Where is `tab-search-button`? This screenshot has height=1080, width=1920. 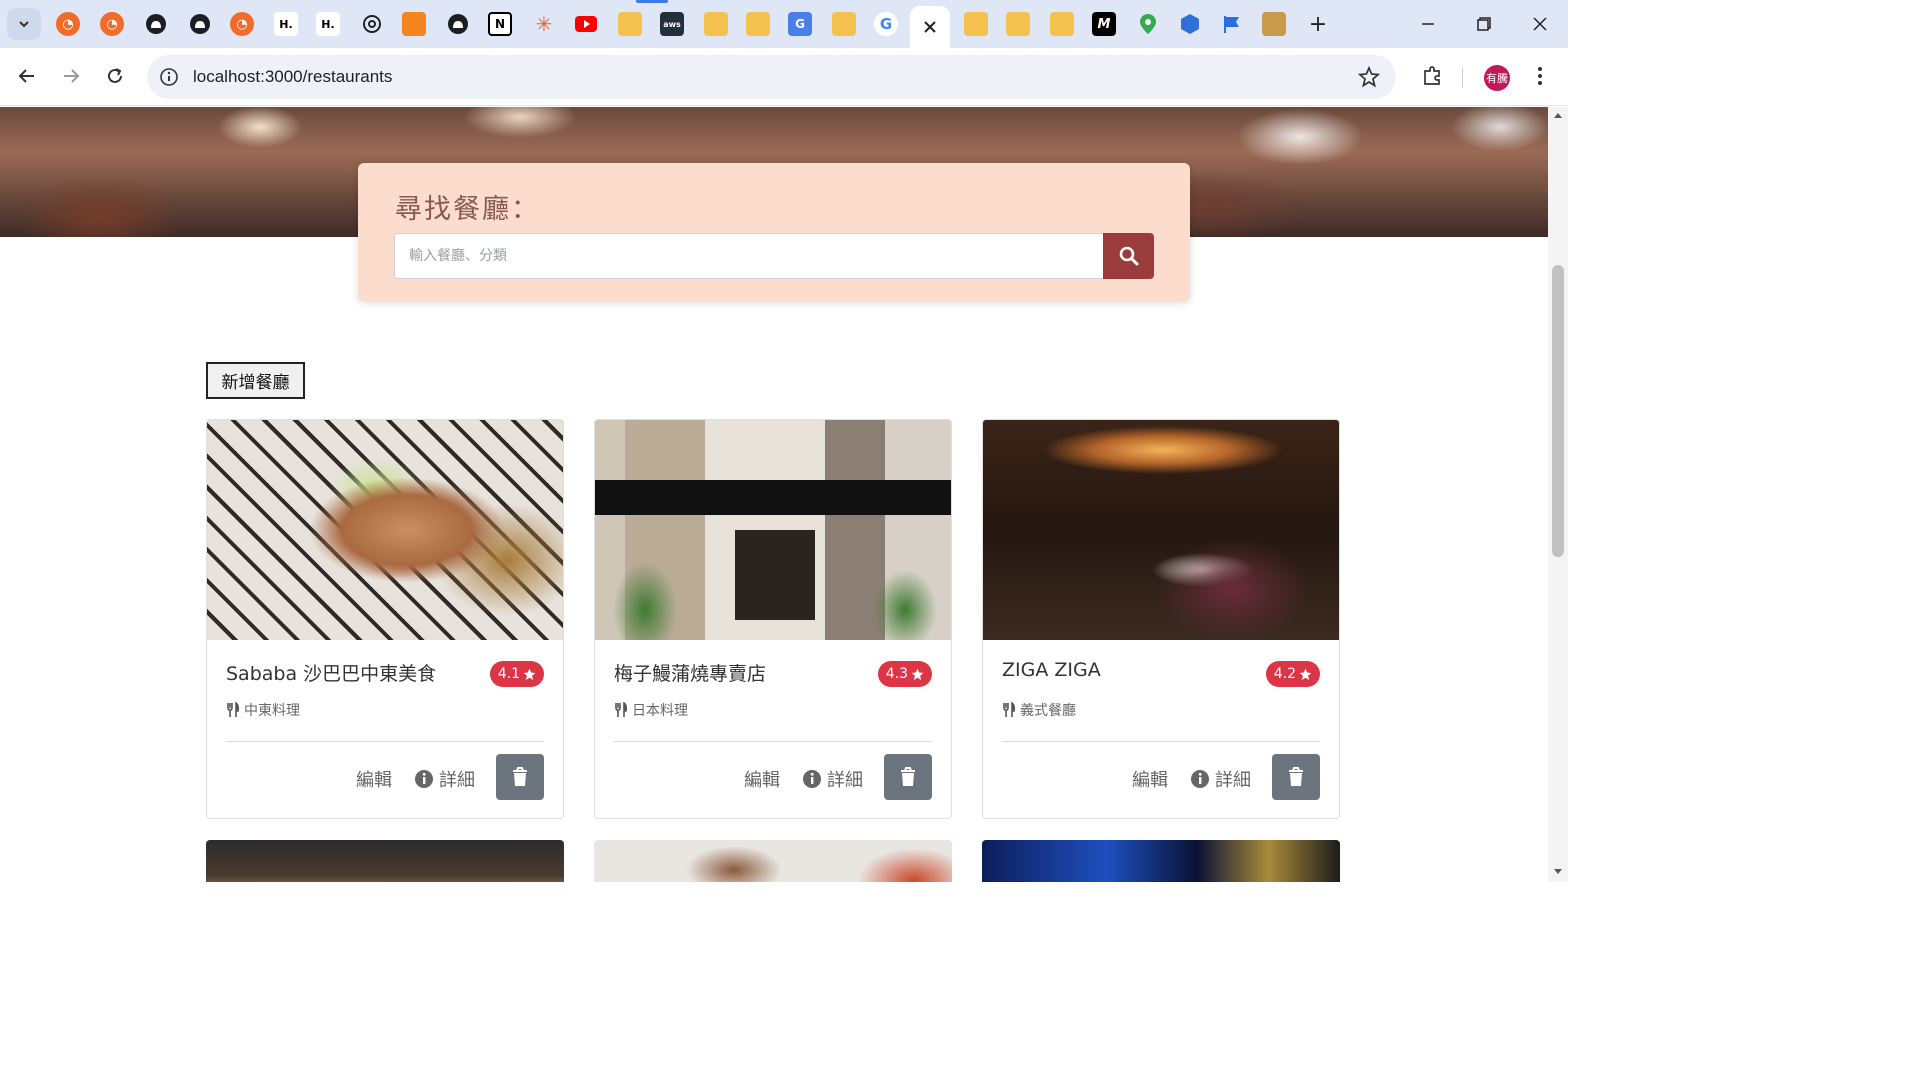 tab-search-button is located at coordinates (24, 24).